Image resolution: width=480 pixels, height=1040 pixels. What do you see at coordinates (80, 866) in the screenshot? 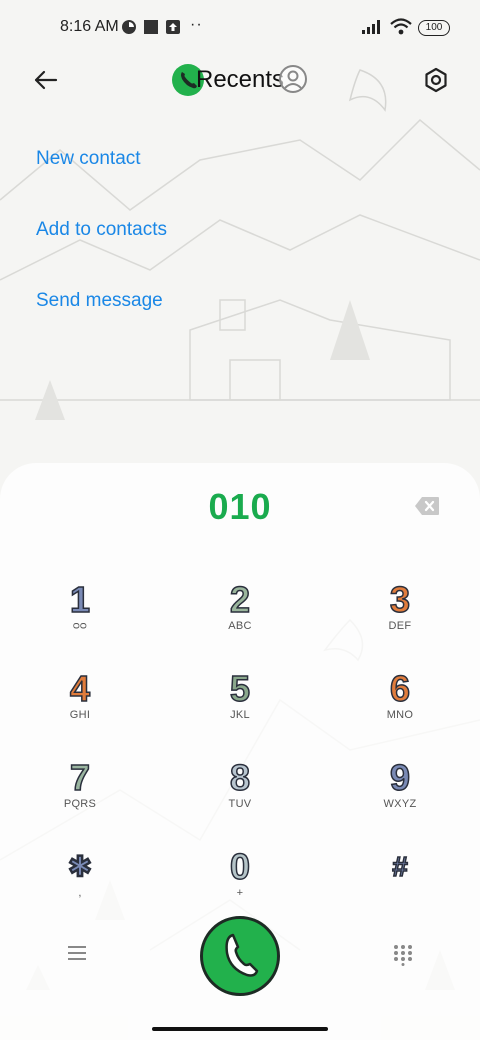
I see `star-icon: ✱` at bounding box center [80, 866].